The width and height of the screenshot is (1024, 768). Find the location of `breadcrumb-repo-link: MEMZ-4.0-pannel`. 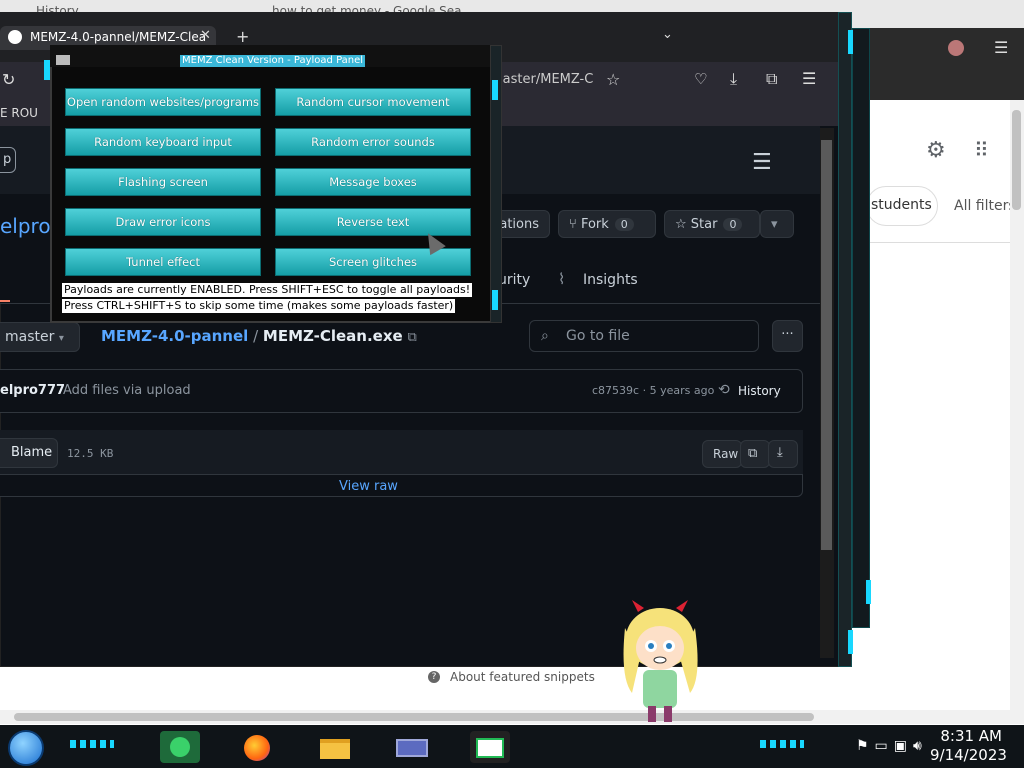

breadcrumb-repo-link: MEMZ-4.0-pannel is located at coordinates (174, 336).